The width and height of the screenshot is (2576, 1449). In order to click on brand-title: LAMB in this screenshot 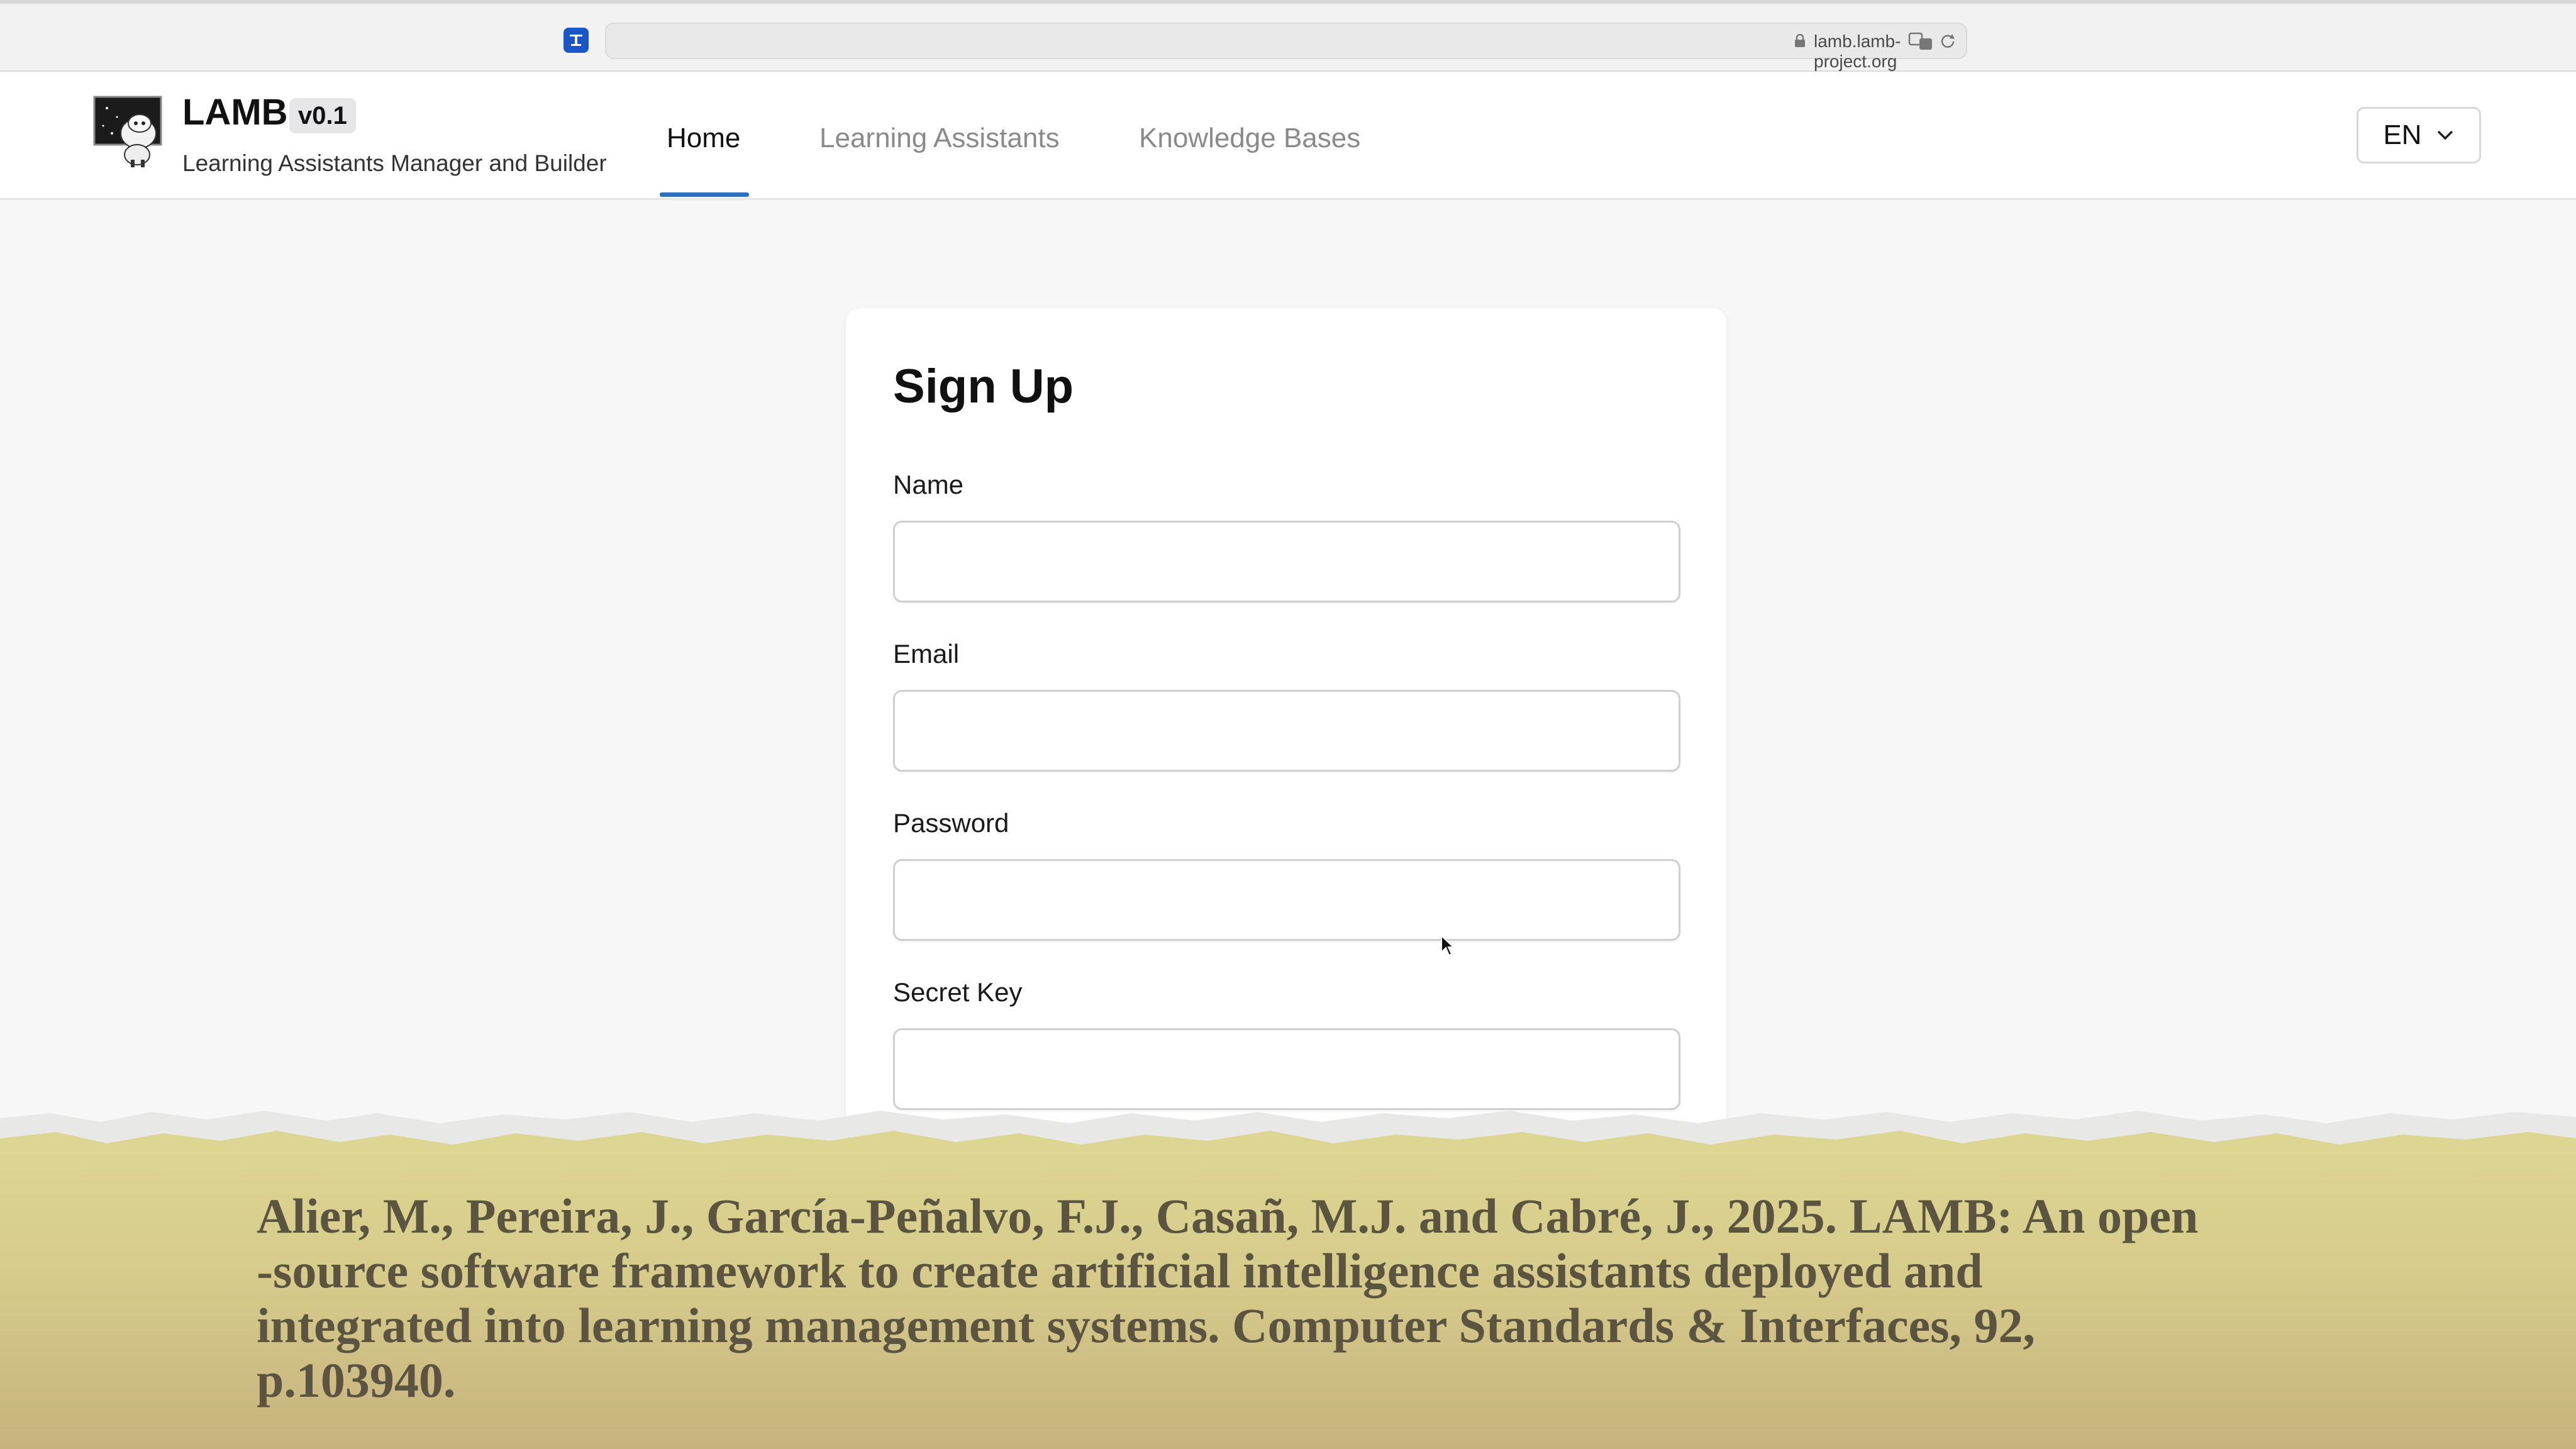, I will do `click(235, 112)`.